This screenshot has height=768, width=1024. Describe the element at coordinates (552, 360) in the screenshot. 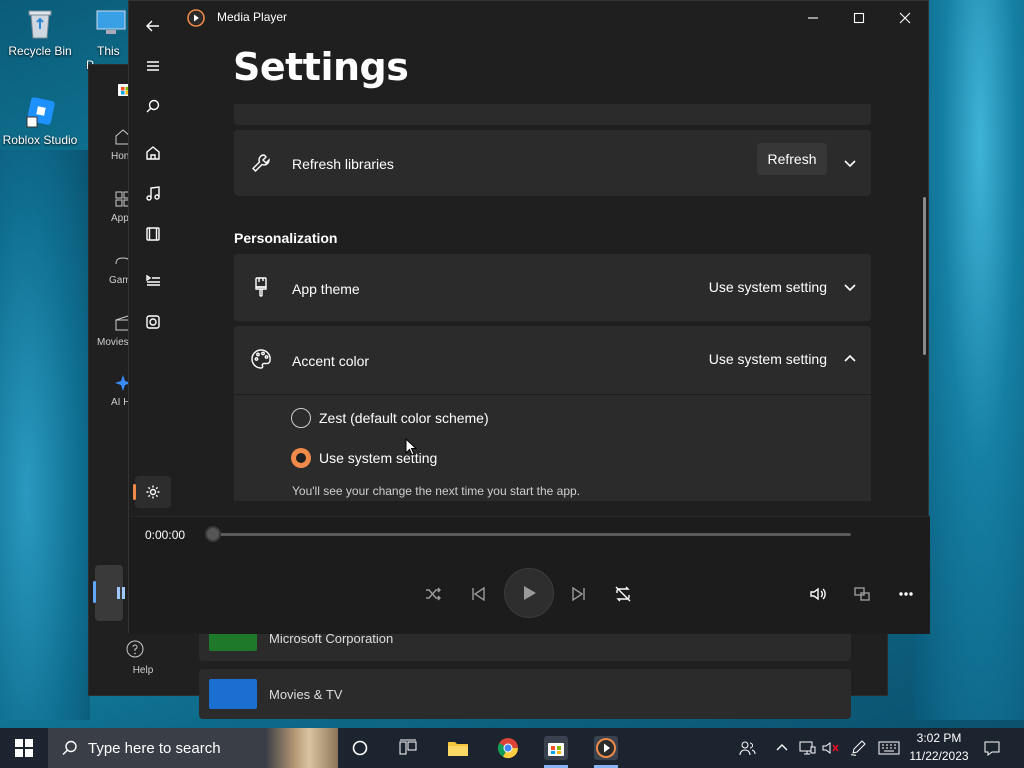

I see `accent-color-card: Accent color Use system setting` at that location.